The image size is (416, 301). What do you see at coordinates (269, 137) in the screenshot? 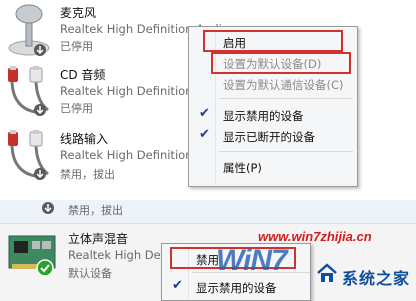
I see `menu-item-label: 显示已断开的设备` at bounding box center [269, 137].